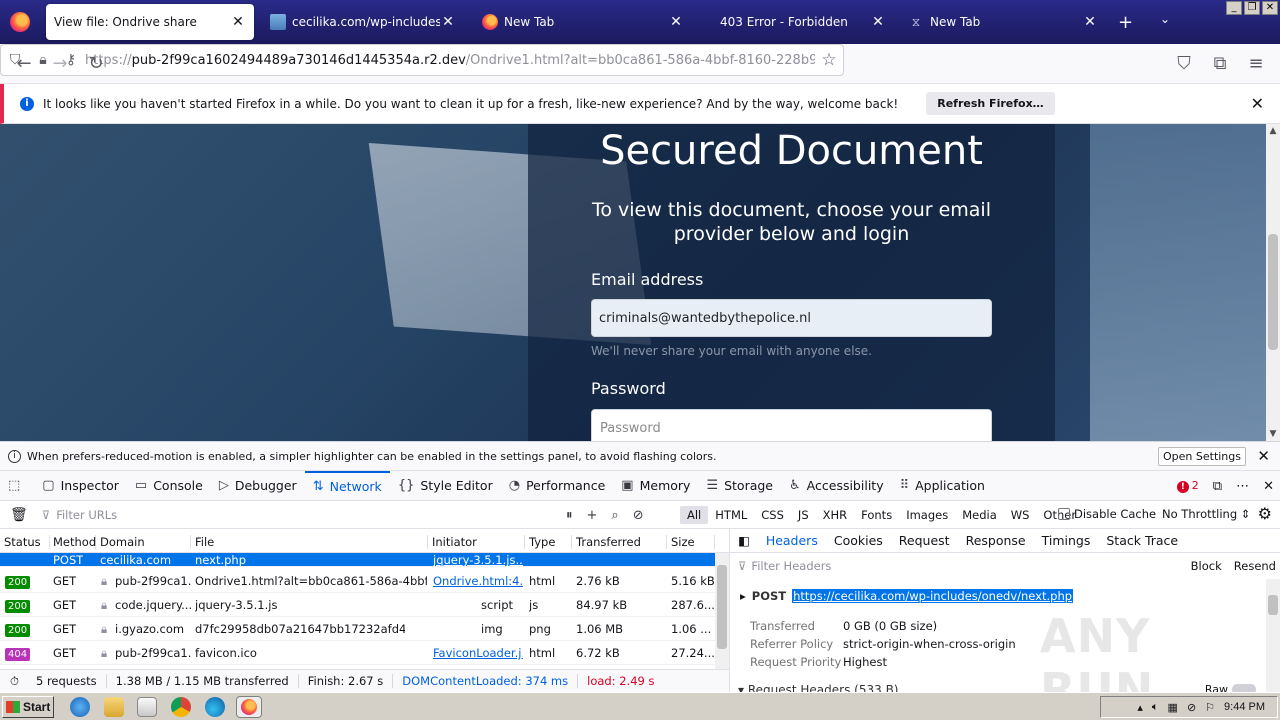  What do you see at coordinates (548, 542) in the screenshot?
I see `column-type: Type` at bounding box center [548, 542].